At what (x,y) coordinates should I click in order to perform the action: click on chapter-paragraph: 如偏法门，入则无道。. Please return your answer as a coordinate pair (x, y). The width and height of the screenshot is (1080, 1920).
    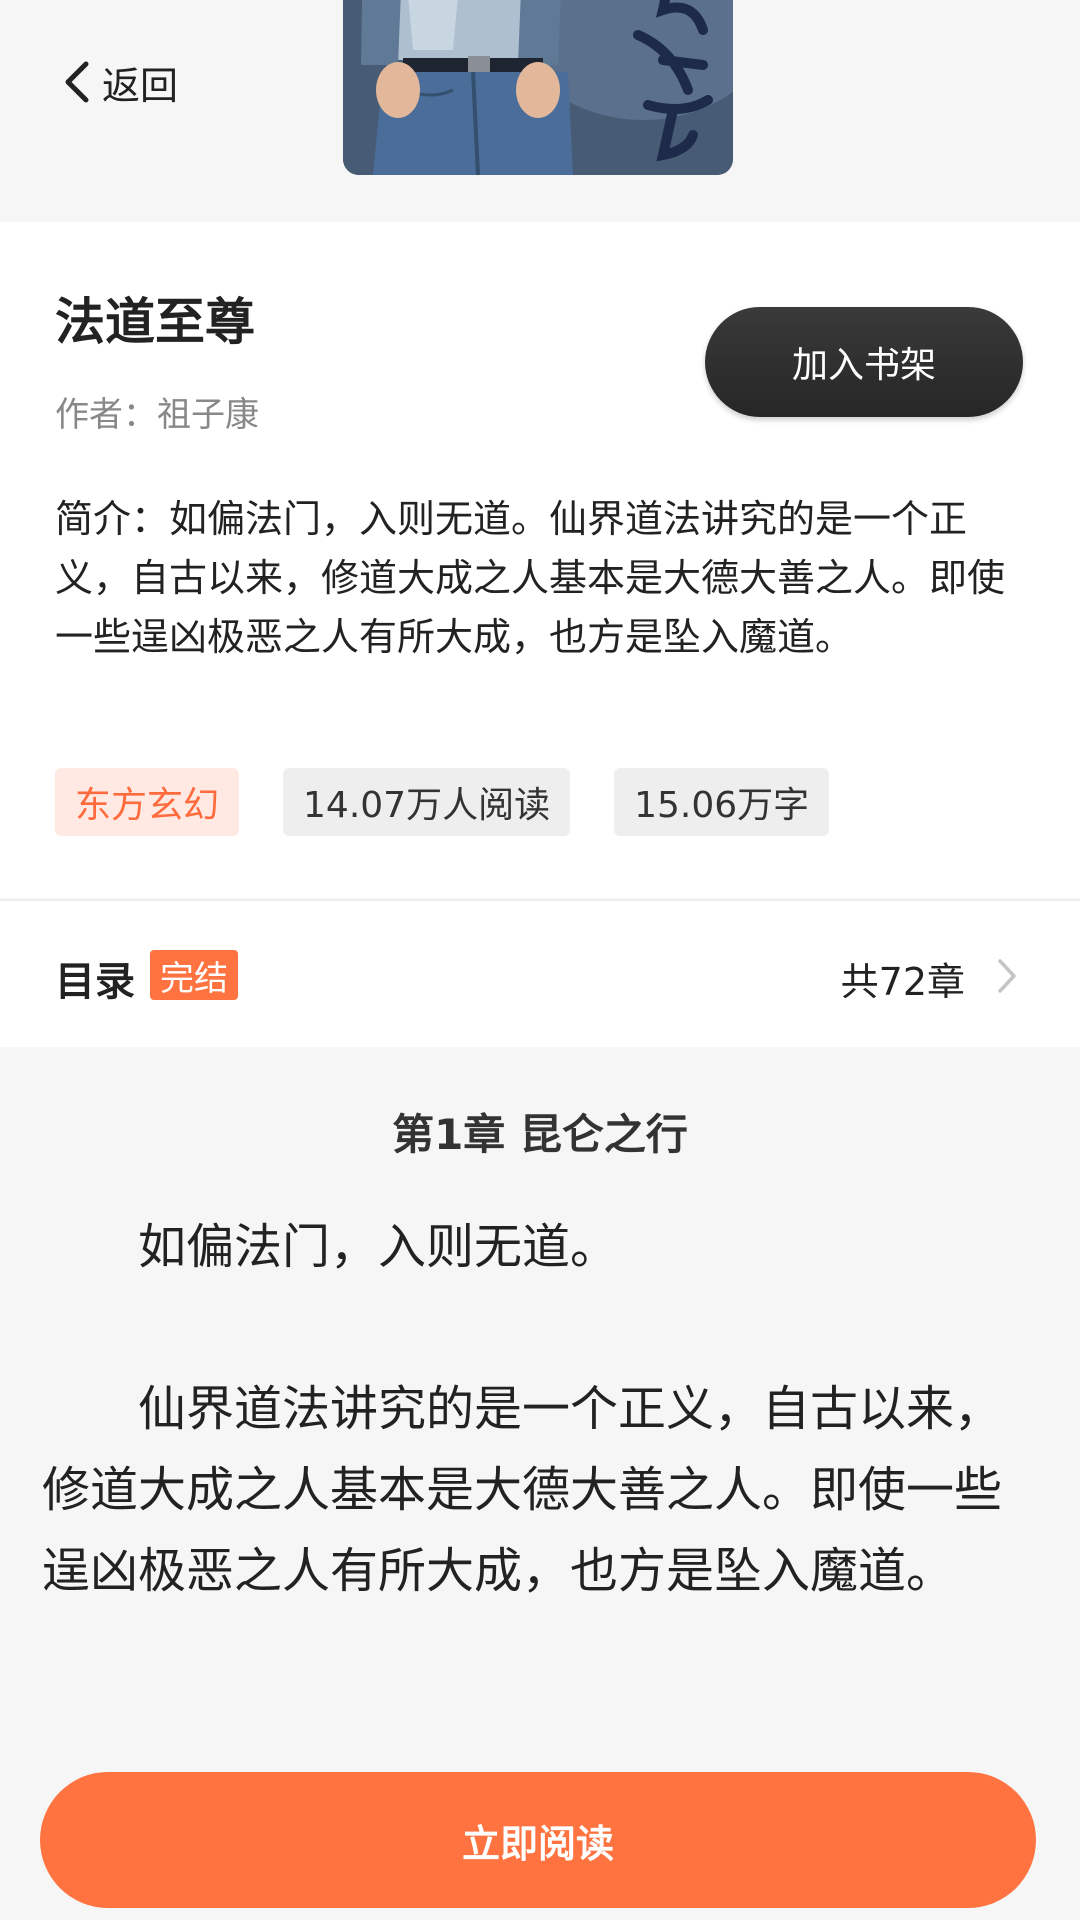
    Looking at the image, I should click on (330, 1247).